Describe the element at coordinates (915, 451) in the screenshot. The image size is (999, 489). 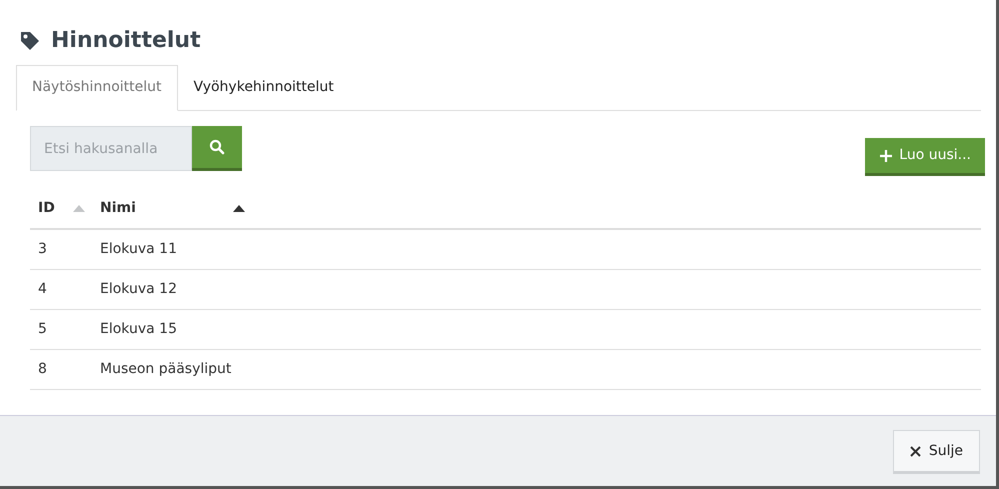
I see `close-icon` at that location.